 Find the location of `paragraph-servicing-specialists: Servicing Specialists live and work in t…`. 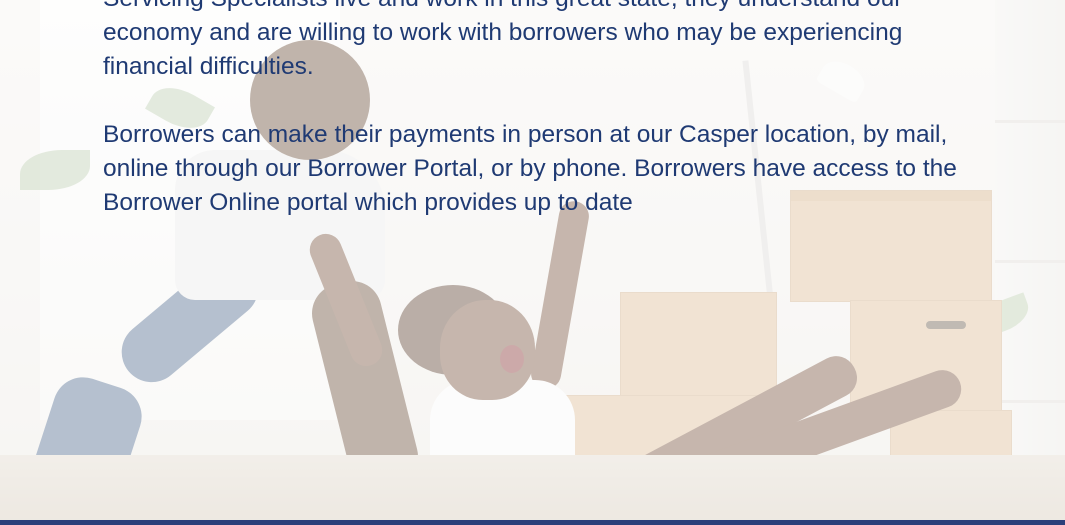

paragraph-servicing-specialists: Servicing Specialists live and work in t… is located at coordinates (503, 40).